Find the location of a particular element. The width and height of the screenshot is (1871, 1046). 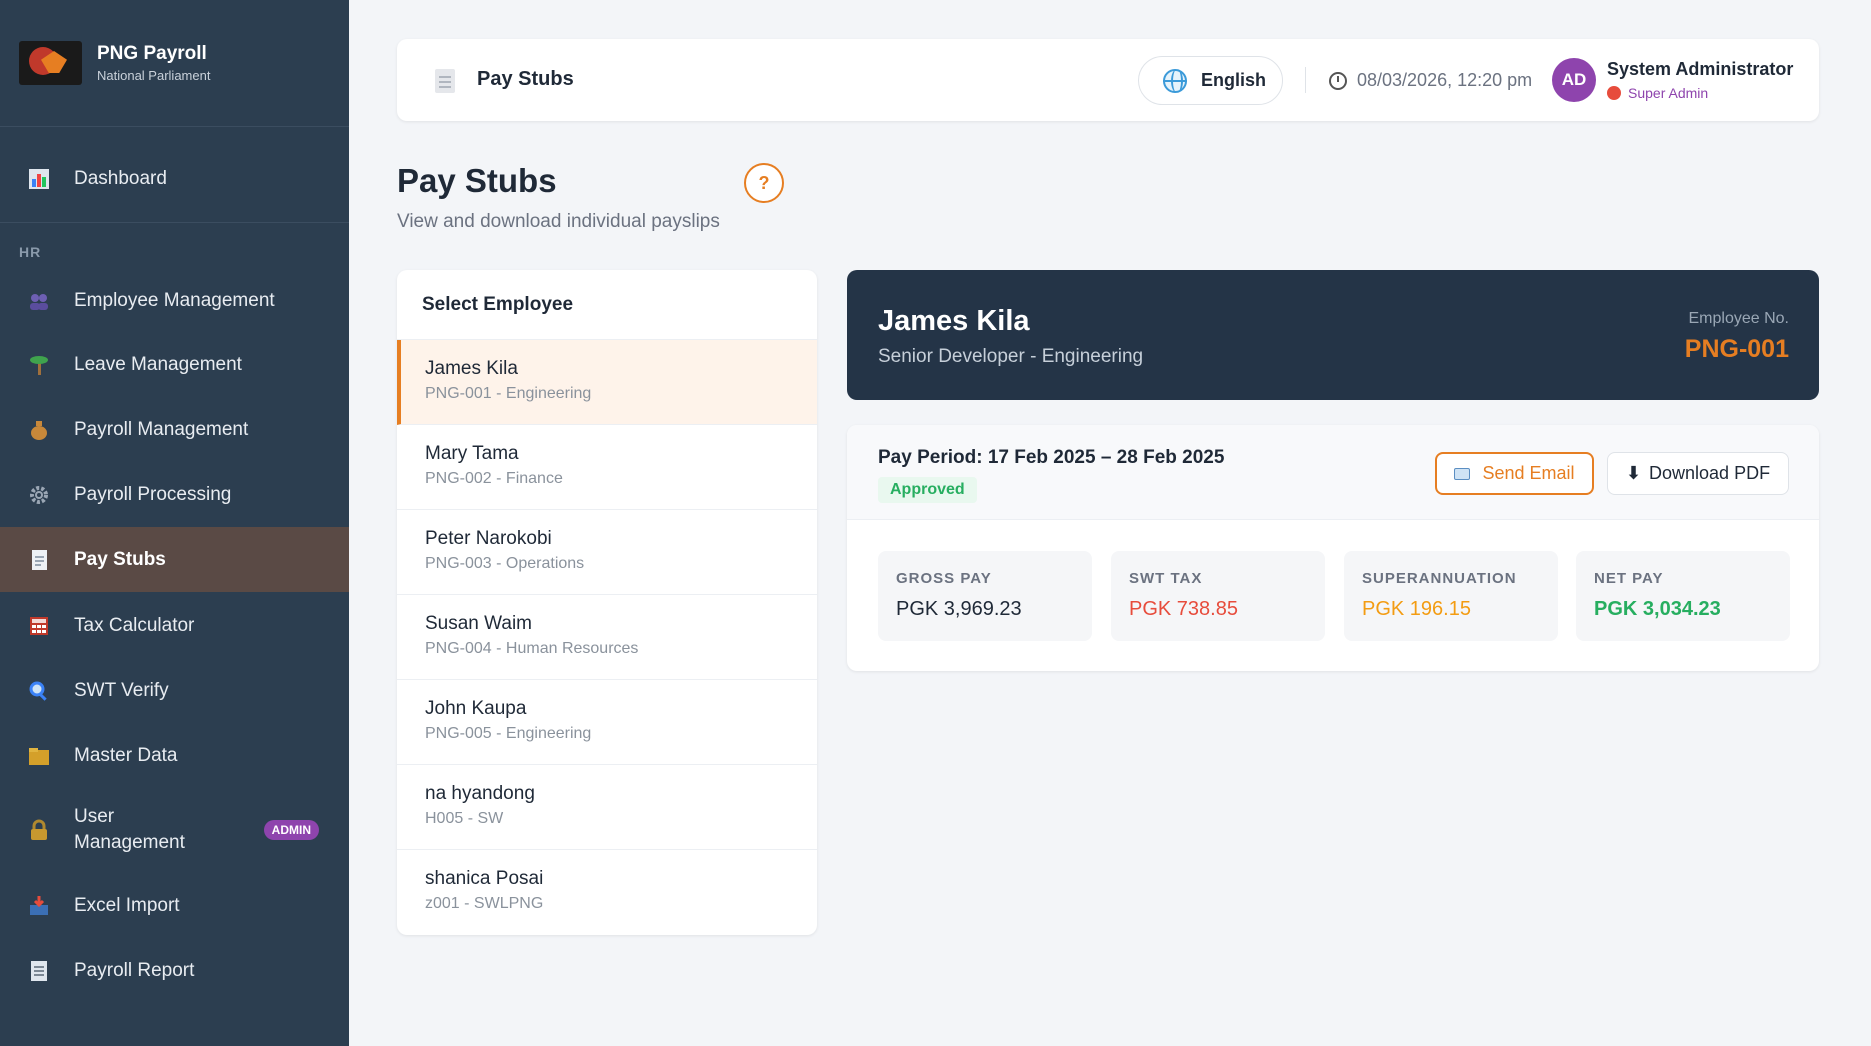

status-badge: Approved is located at coordinates (927, 490).